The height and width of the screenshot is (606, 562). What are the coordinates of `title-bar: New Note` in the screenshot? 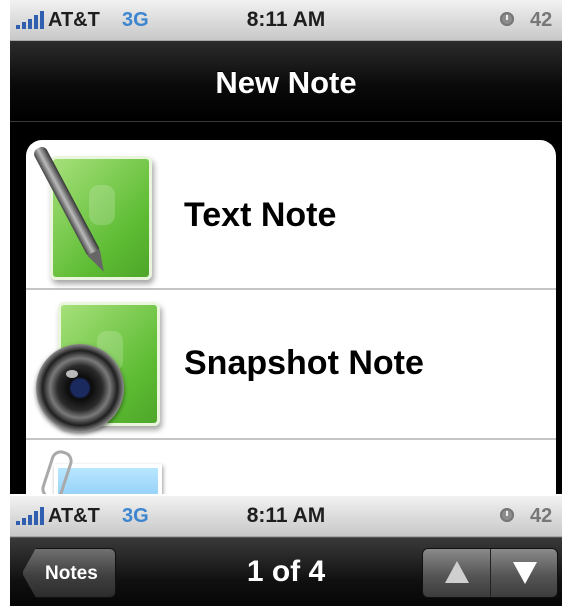 It's located at (286, 81).